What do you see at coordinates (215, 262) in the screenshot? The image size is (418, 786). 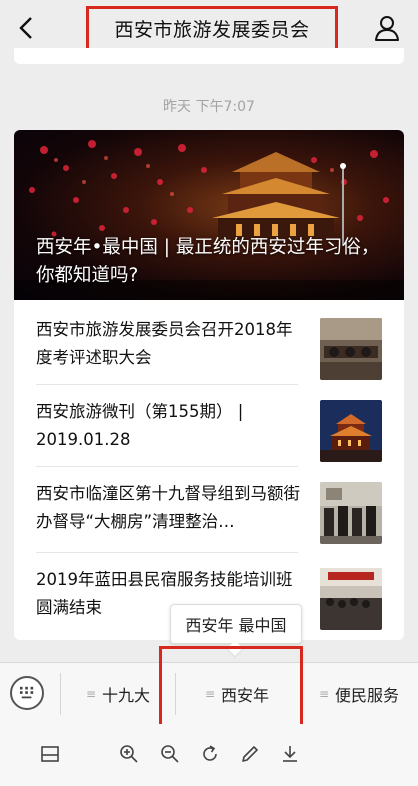 I see `cover-article-title: 西安年•最中国 | 最正统的西安过年习俗，你都知道吗?` at bounding box center [215, 262].